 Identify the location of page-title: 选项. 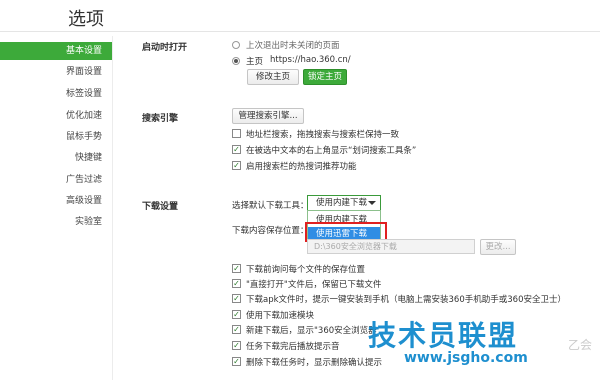
(86, 19).